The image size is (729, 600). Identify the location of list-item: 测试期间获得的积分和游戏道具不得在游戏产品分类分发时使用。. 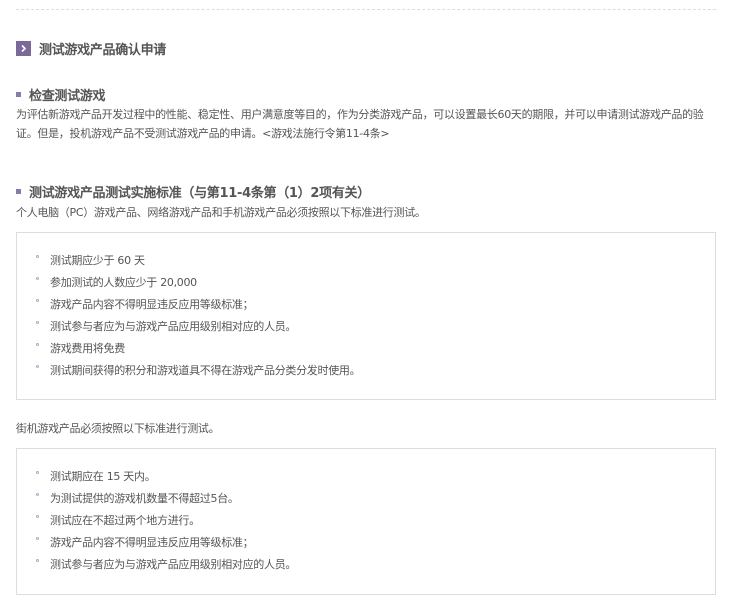
(366, 371).